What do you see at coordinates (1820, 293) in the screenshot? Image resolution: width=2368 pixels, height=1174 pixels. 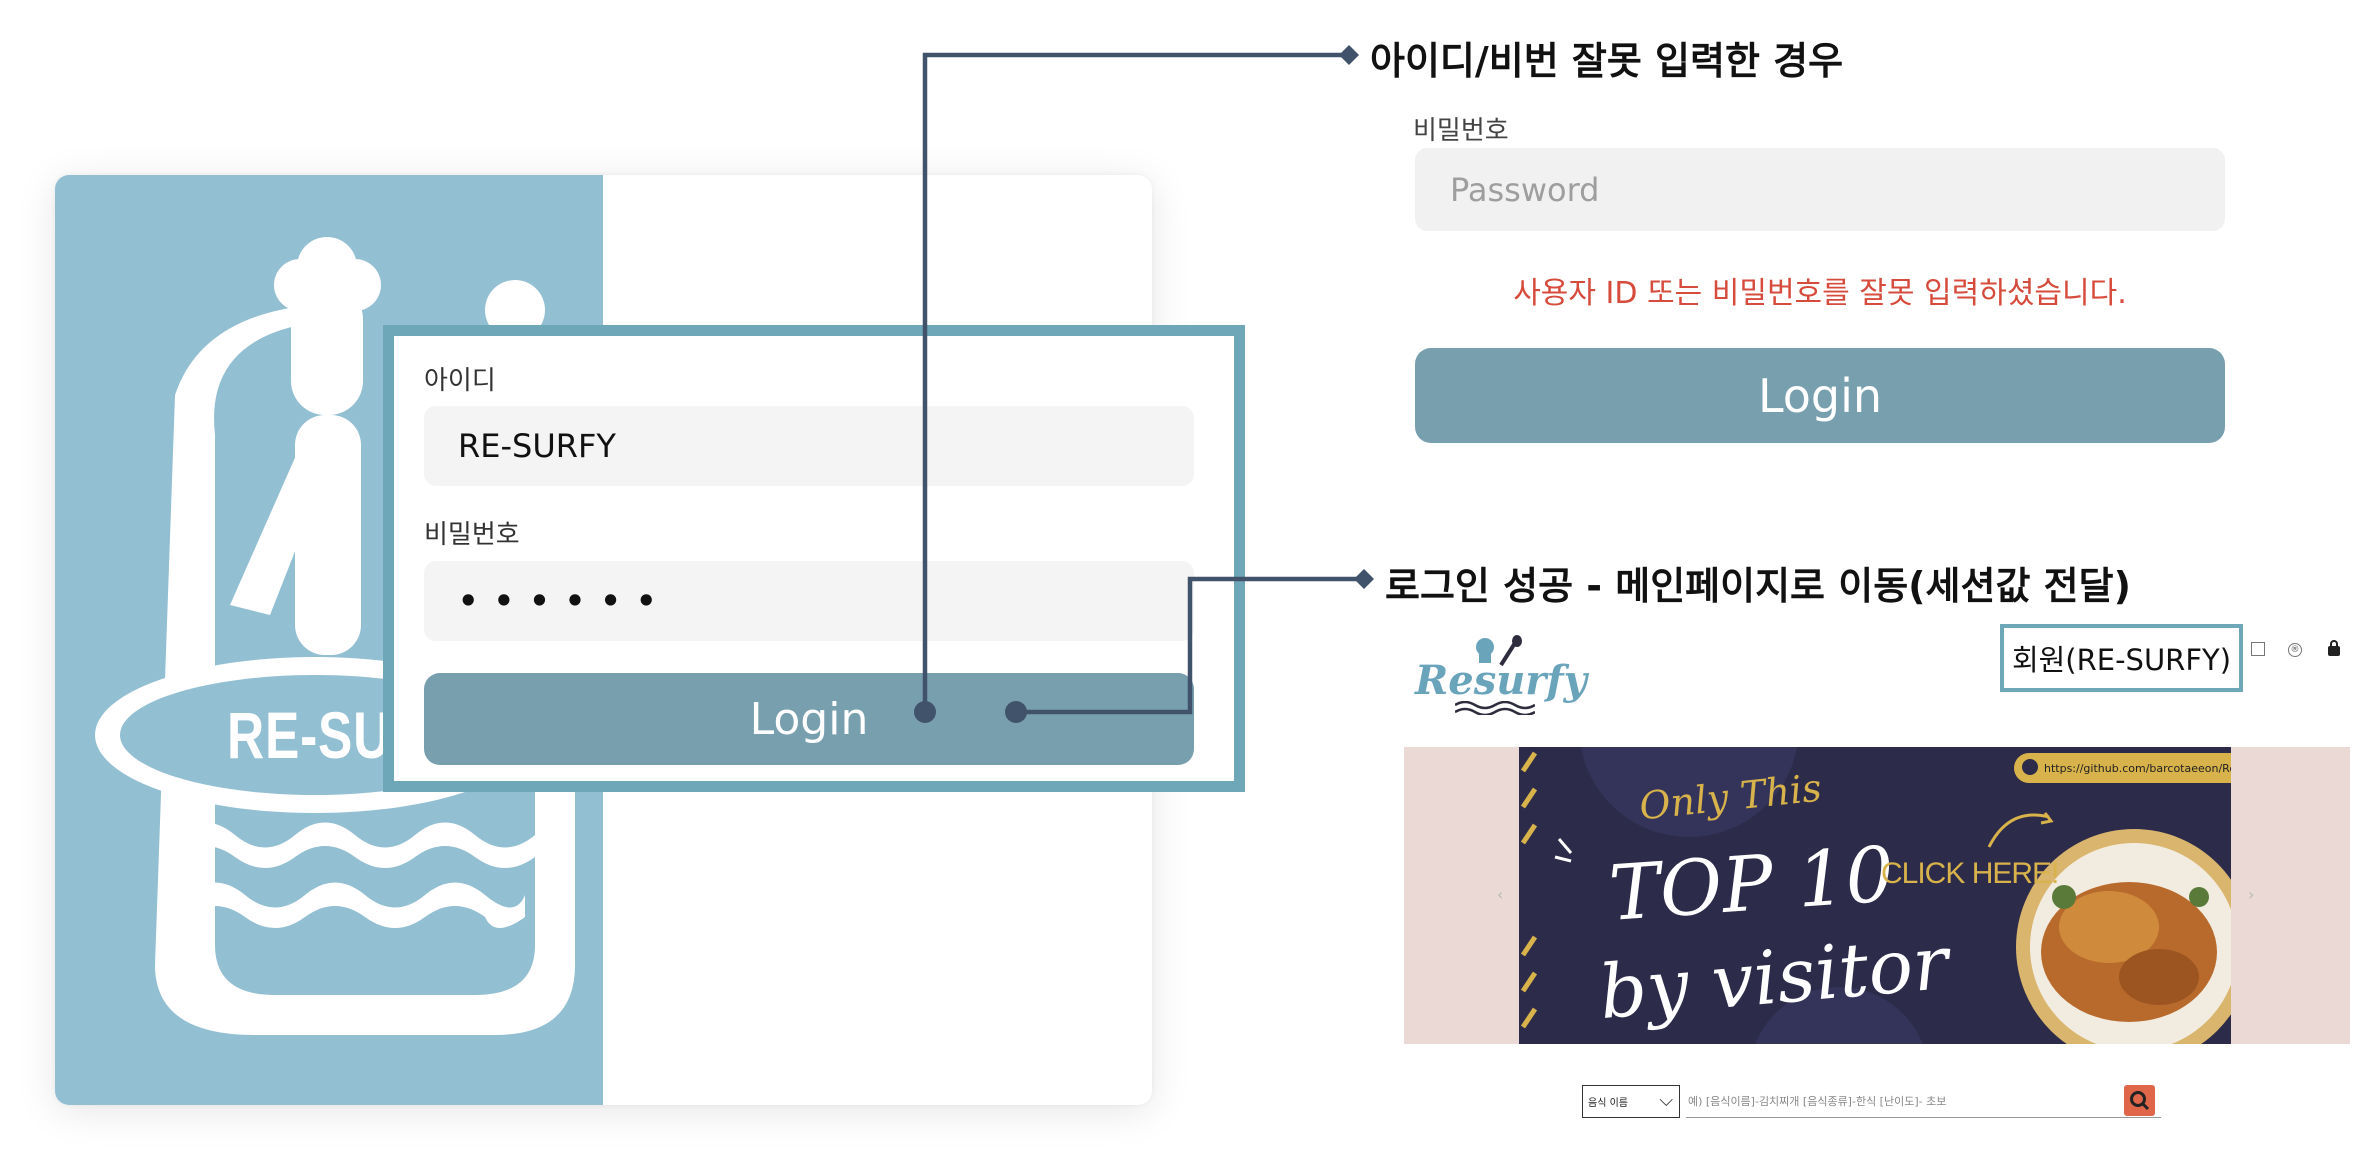 I see `error-message: 사용자 ID 또는 비밀번호를 잘못 입력하셨습니다.` at bounding box center [1820, 293].